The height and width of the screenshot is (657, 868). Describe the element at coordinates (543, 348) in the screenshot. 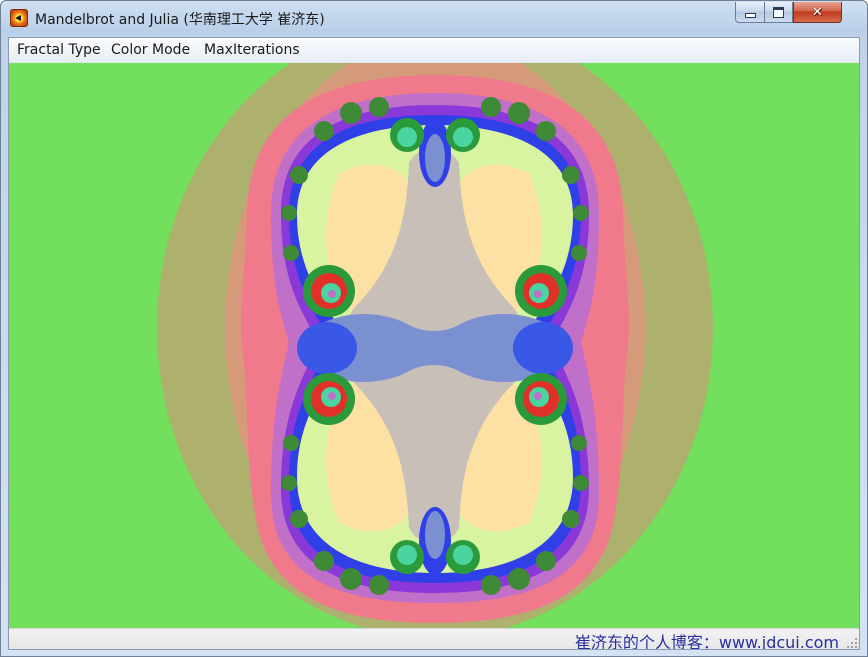

I see `right-neck` at that location.